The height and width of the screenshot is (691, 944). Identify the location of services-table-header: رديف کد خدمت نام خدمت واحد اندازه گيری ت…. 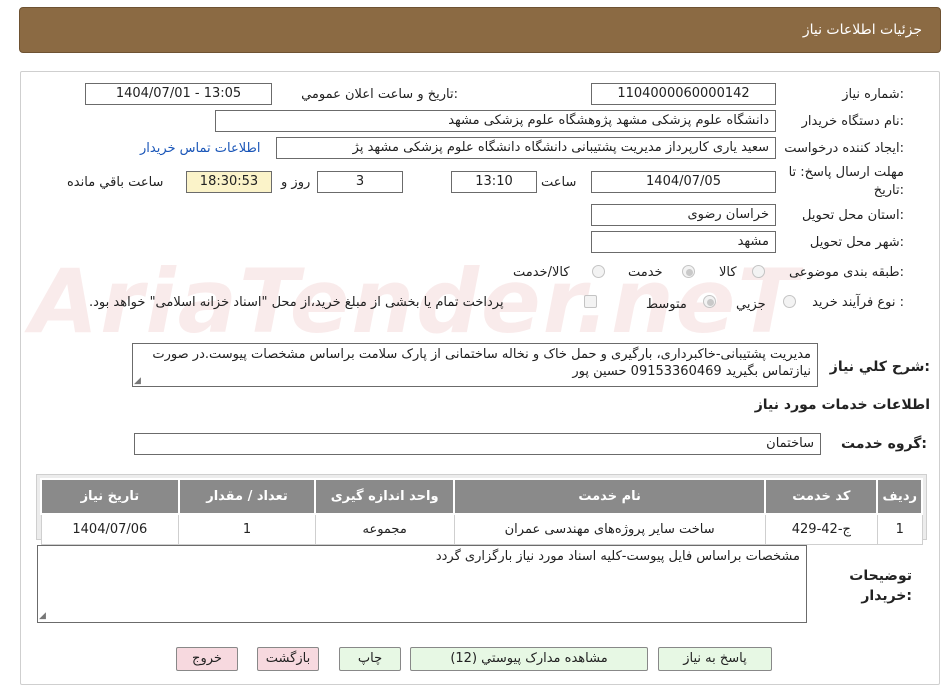
(481, 496).